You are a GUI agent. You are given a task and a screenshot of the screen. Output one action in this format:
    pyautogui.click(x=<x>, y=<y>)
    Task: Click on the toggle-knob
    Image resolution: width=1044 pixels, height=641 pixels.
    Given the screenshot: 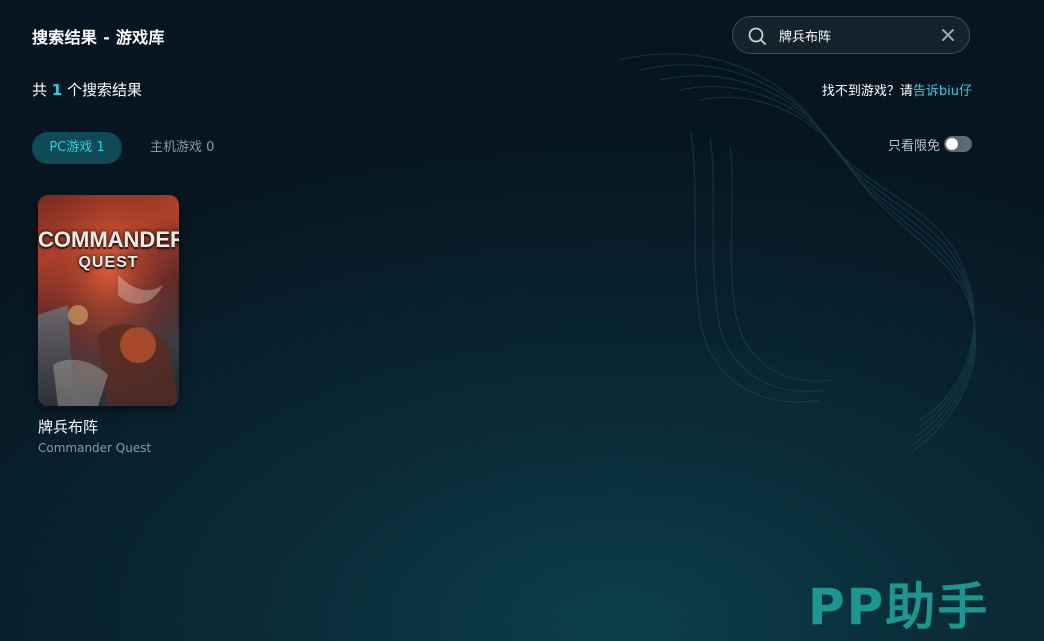 What is the action you would take?
    pyautogui.click(x=952, y=144)
    